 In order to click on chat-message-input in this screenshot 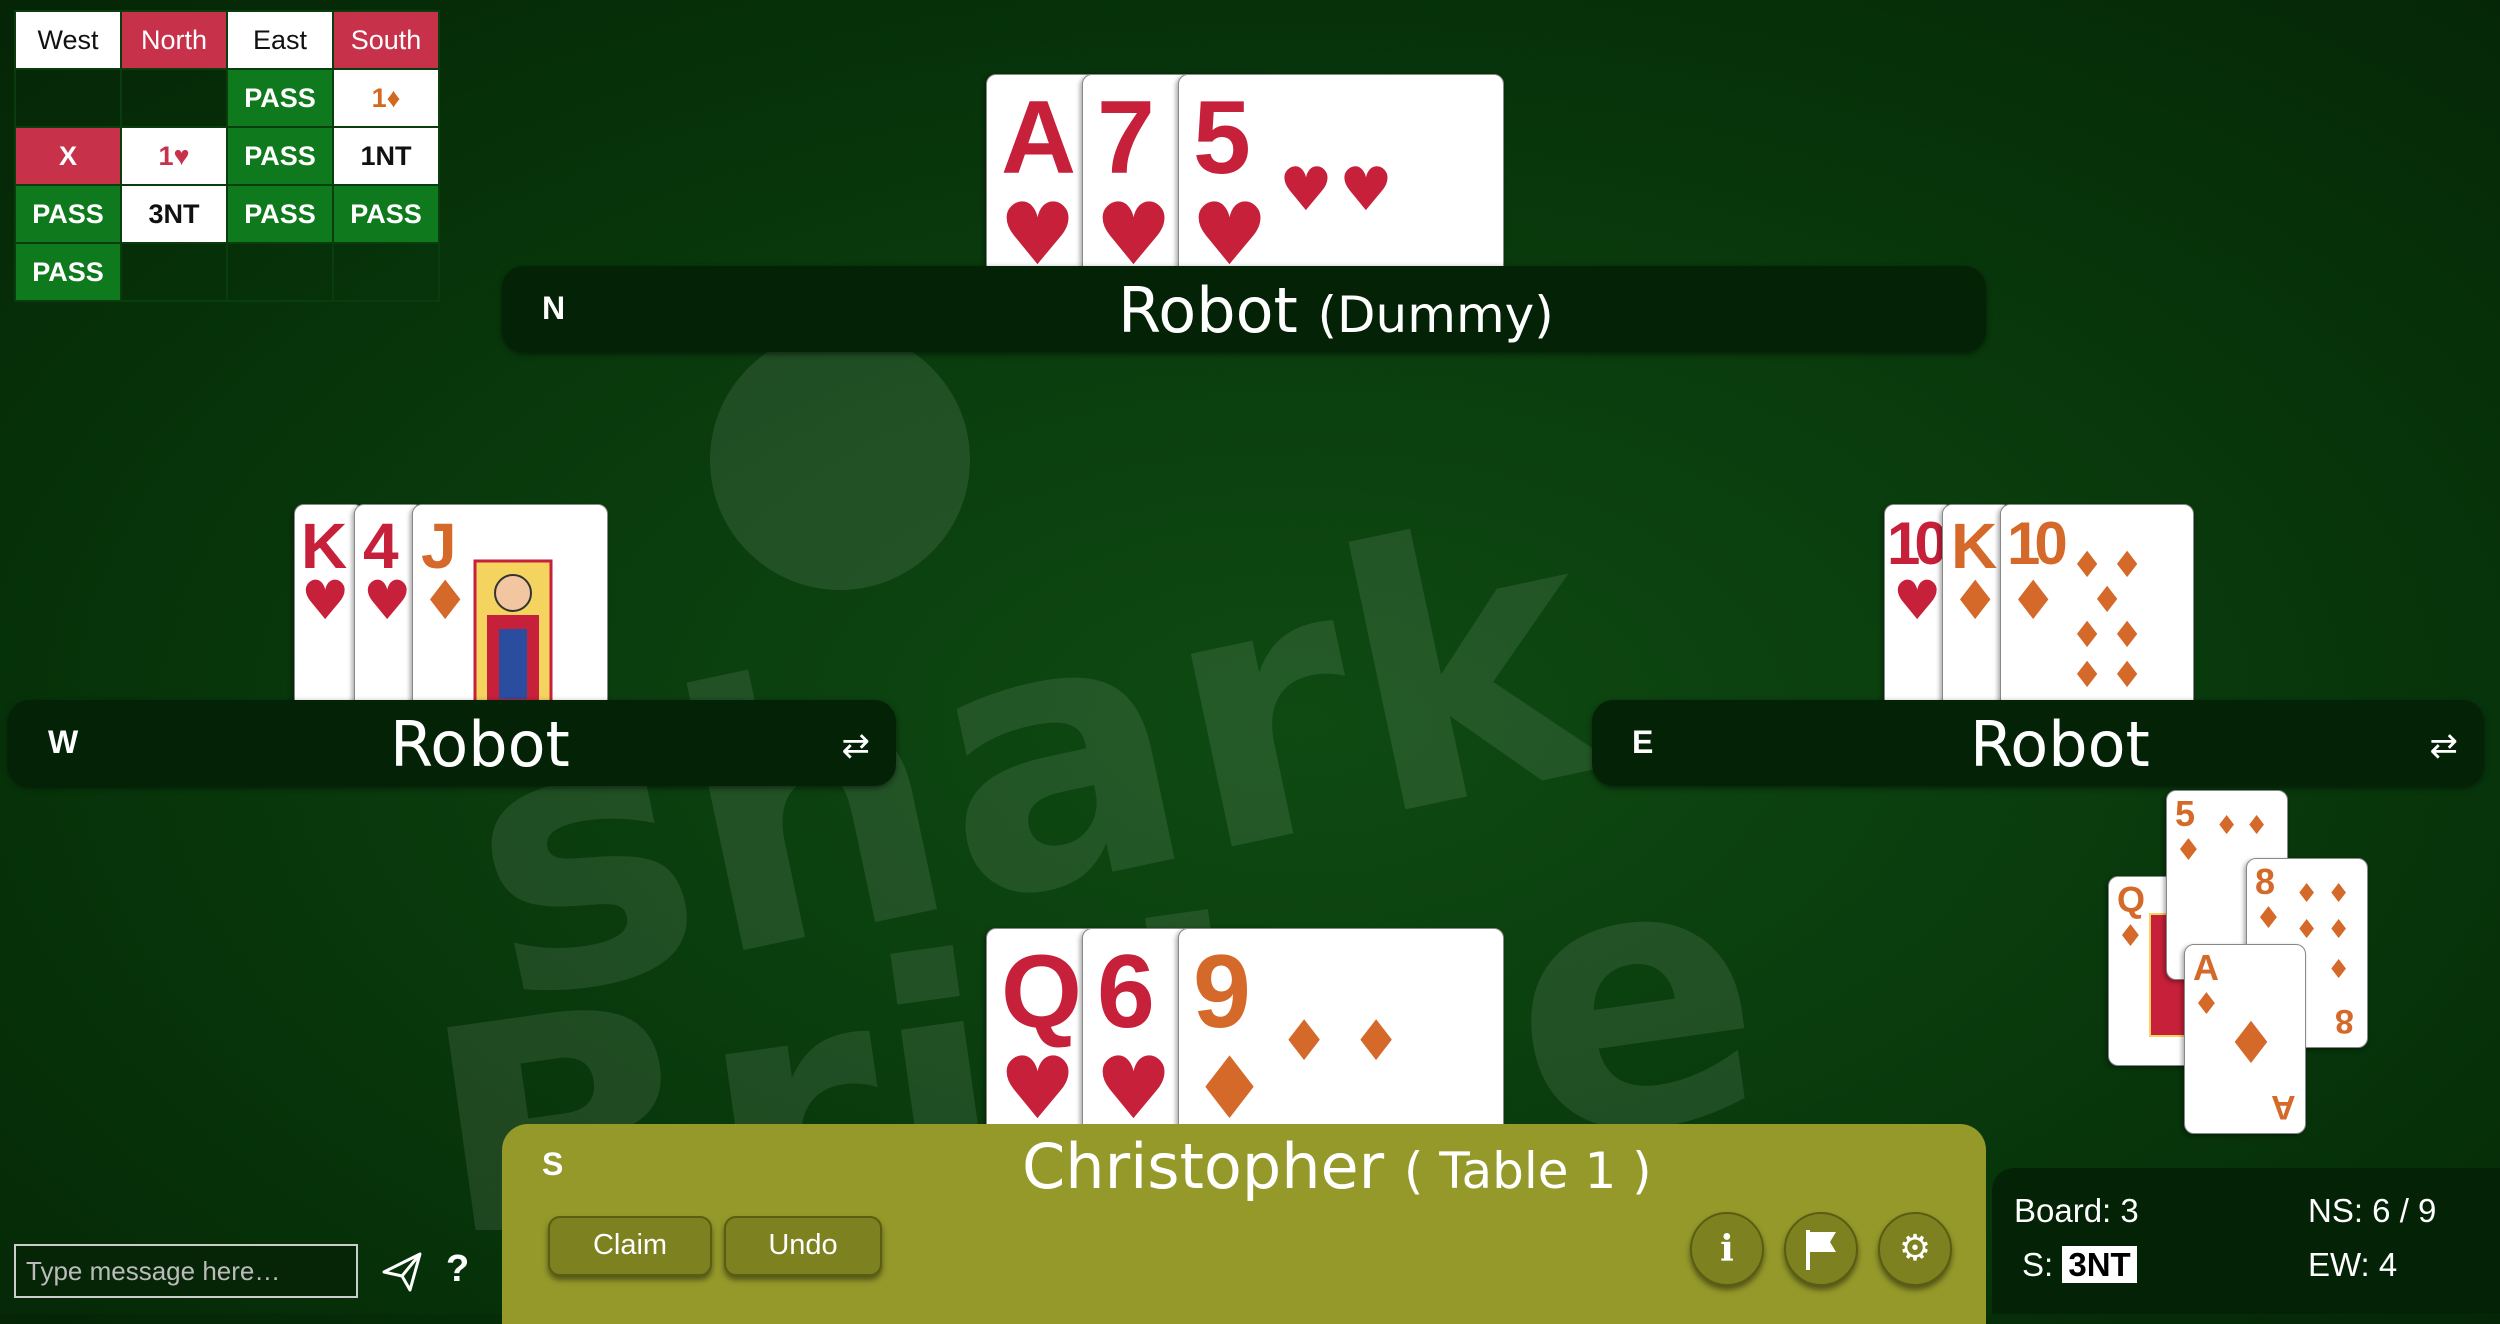, I will do `click(186, 1271)`.